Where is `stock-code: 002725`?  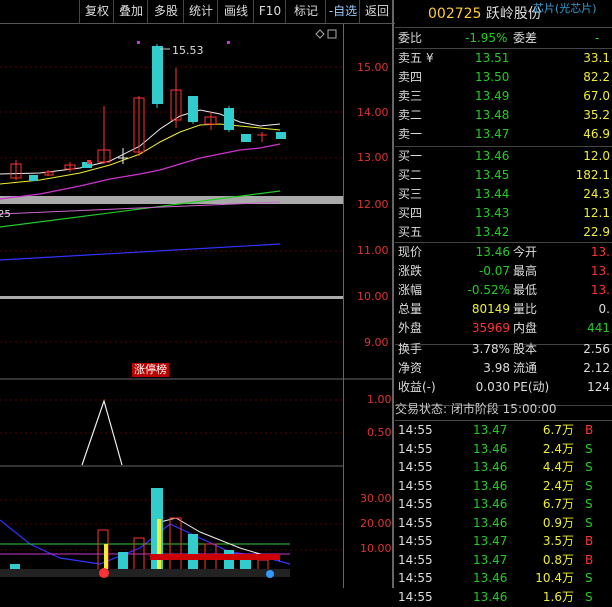 stock-code: 002725 is located at coordinates (455, 14).